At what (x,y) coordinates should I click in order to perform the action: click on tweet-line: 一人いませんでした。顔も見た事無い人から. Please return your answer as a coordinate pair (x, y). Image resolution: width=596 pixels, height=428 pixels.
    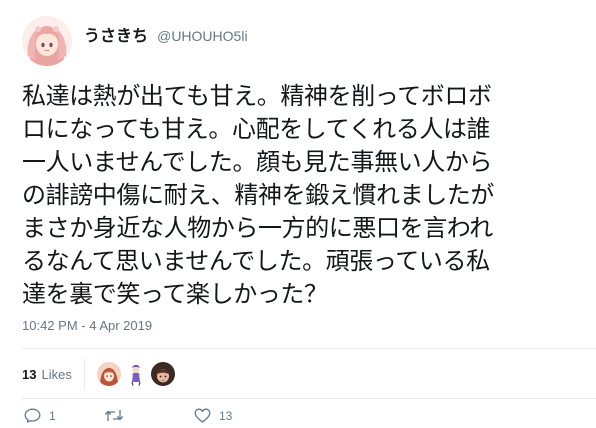
    Looking at the image, I should click on (257, 162).